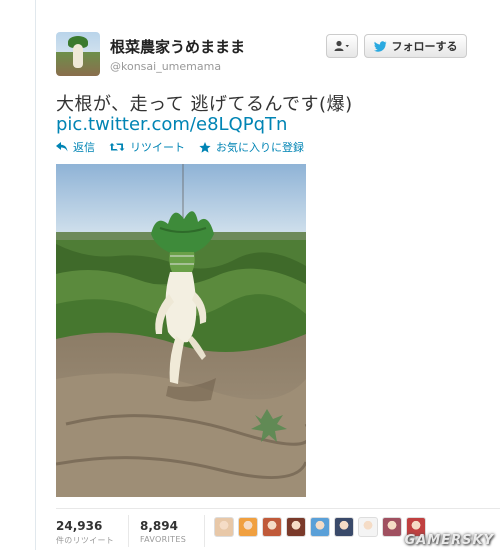  I want to click on watermark: GAMERSKY, so click(449, 540).